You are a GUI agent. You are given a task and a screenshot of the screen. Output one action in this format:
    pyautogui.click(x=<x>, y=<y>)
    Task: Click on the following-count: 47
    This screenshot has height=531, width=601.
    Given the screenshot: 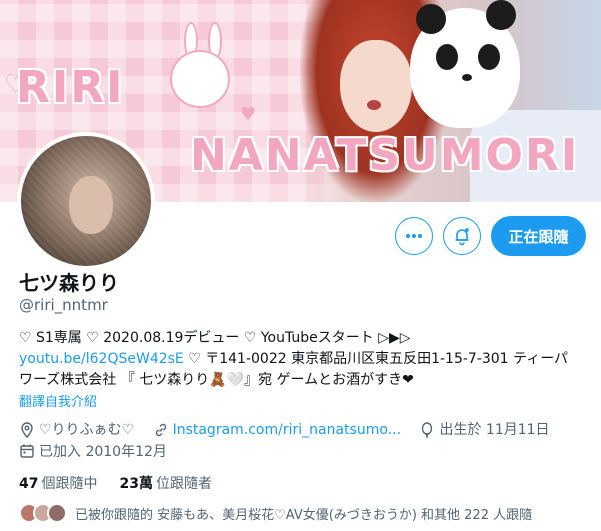 What is the action you would take?
    pyautogui.click(x=29, y=484)
    